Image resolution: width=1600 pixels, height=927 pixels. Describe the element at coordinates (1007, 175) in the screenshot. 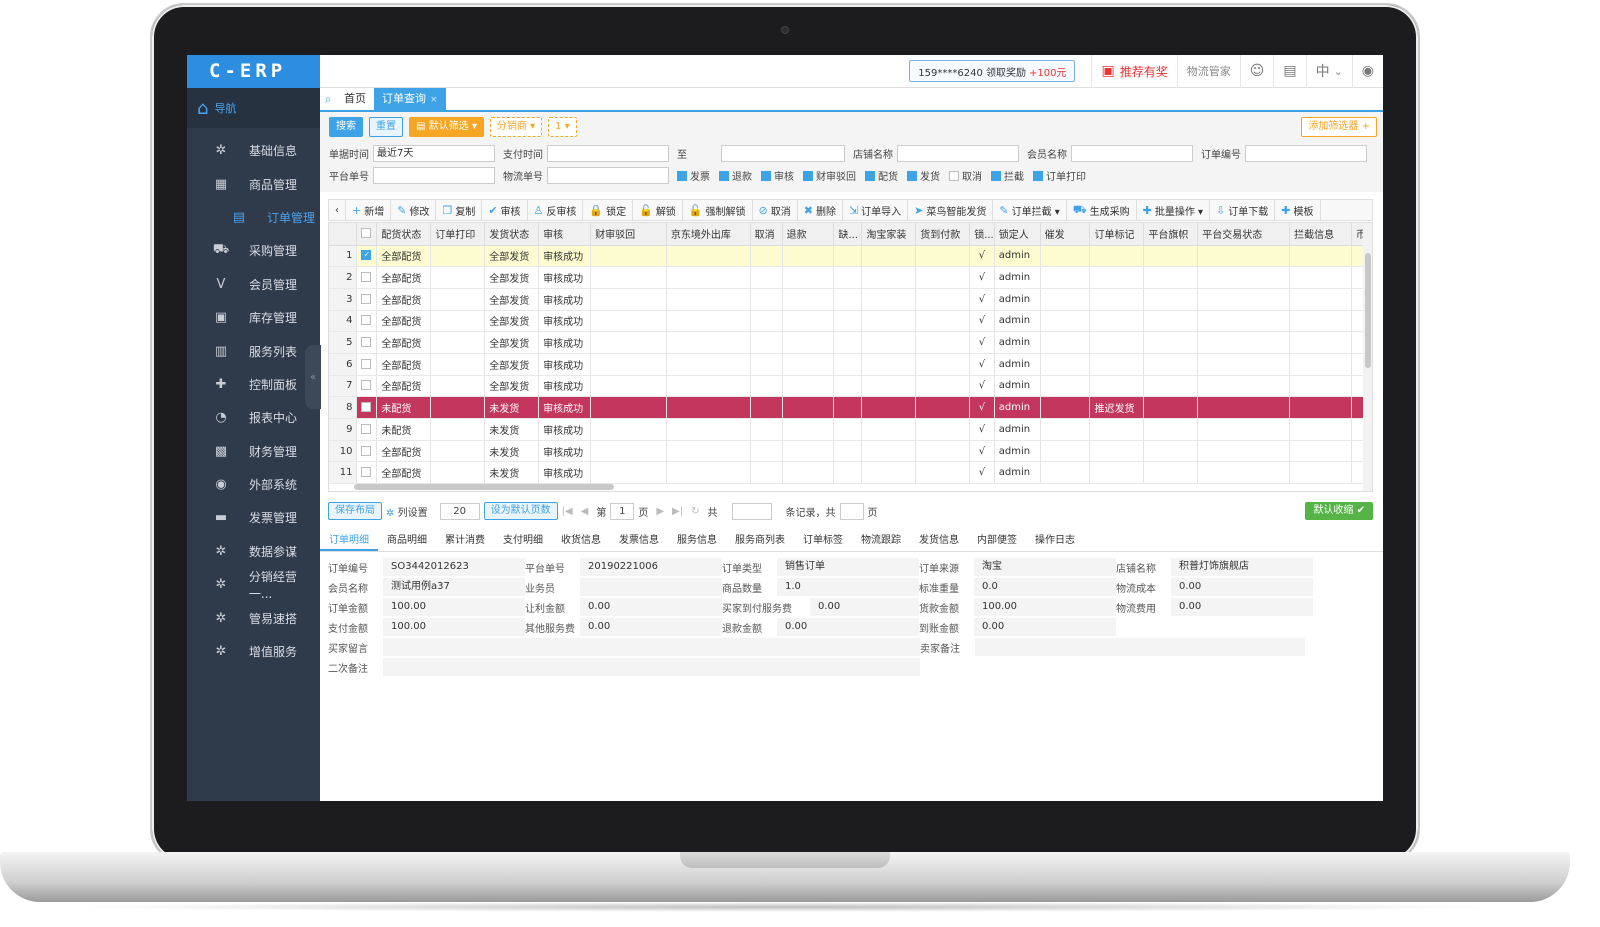

I see `status-checkbox: 拦截` at that location.